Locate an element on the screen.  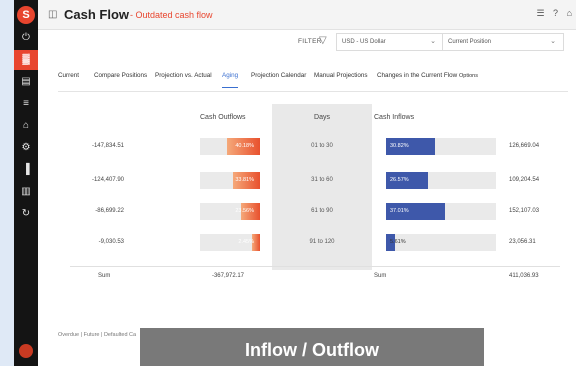
outflow-bar: 40.18% is located at coordinates (243, 146).